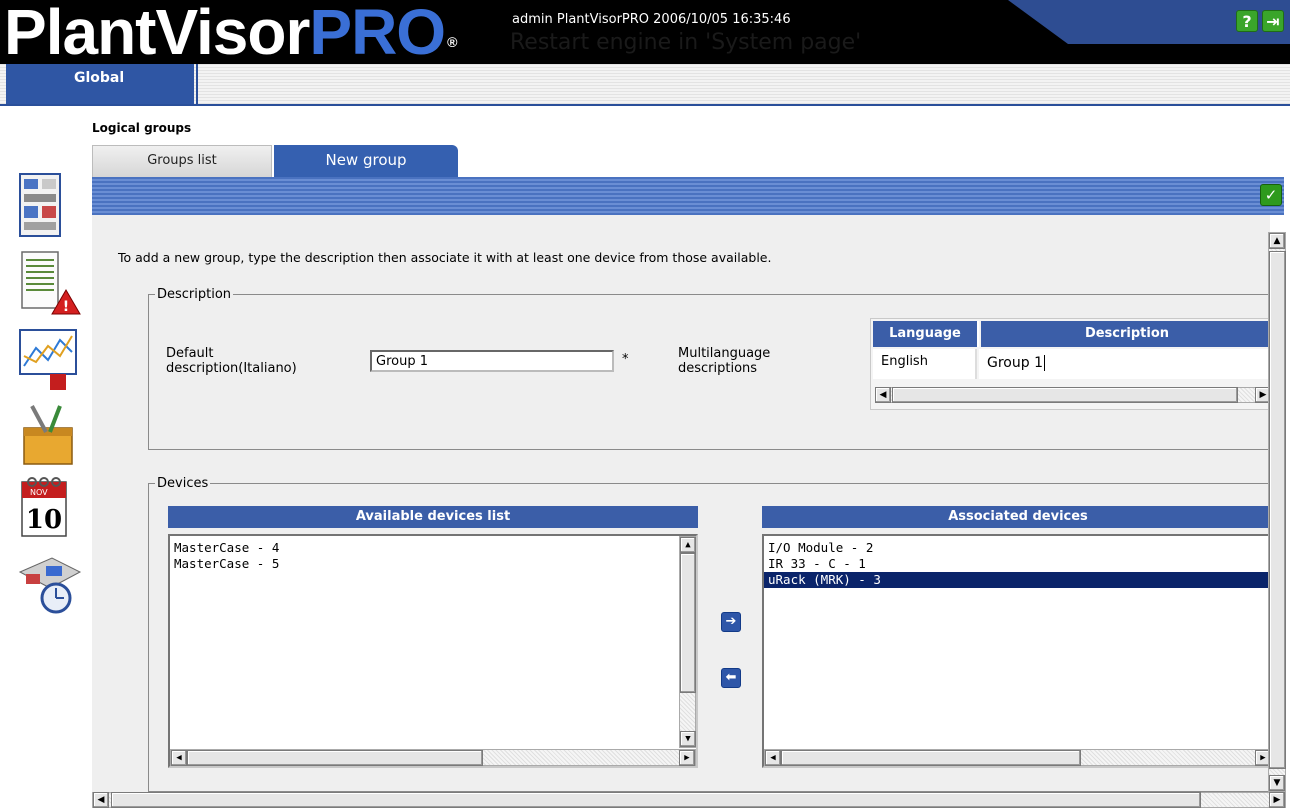  What do you see at coordinates (686, 42) in the screenshot?
I see `system-message: Restart engine in 'System page'` at bounding box center [686, 42].